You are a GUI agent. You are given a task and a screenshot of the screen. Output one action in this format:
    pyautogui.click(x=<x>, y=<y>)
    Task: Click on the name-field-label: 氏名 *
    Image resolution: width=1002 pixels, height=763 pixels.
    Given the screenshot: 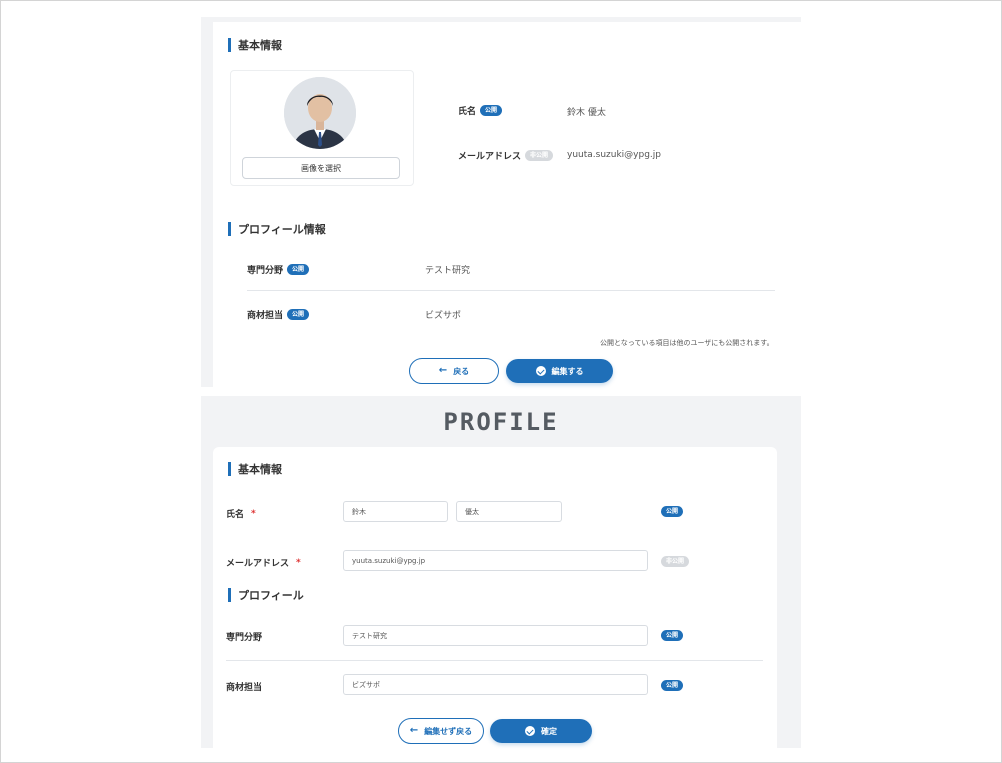 What is the action you would take?
    pyautogui.click(x=241, y=514)
    